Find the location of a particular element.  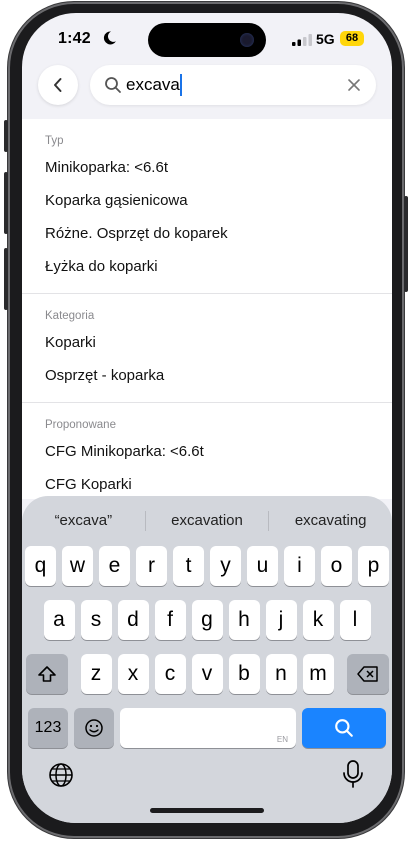

suggestion-excavating: excavating is located at coordinates (330, 521).